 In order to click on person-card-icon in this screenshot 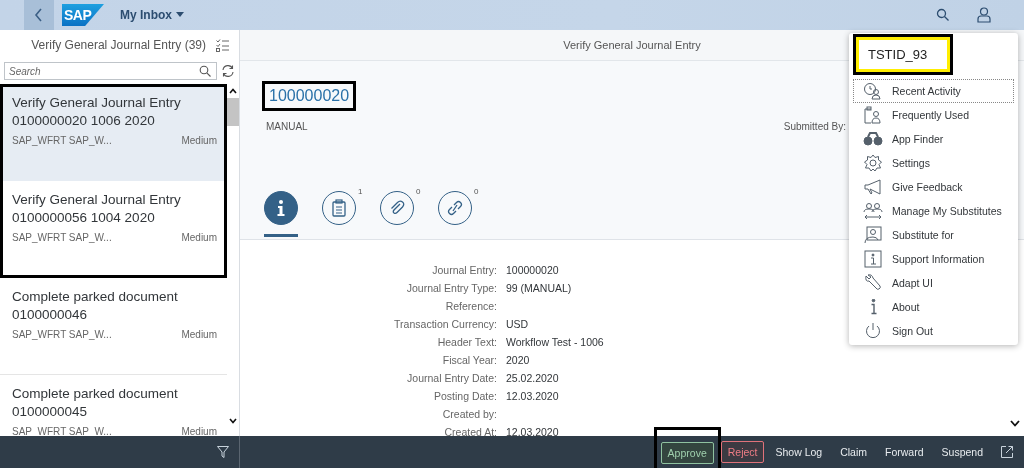, I will do `click(873, 235)`.